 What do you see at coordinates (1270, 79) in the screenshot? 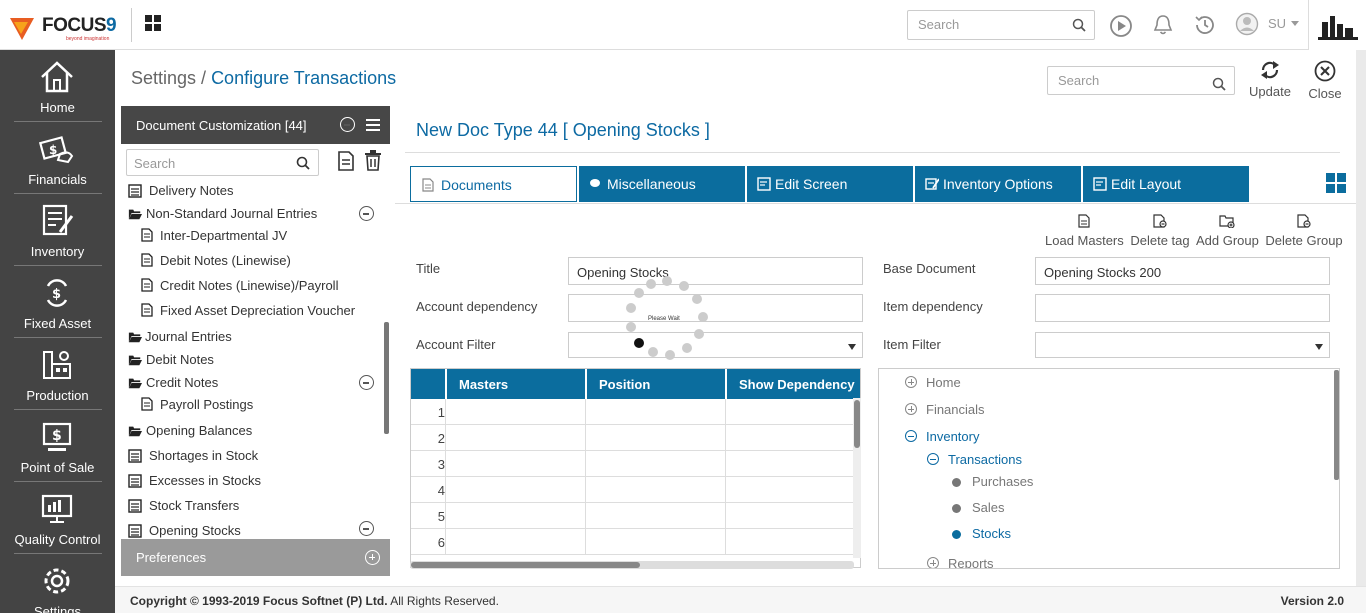
I see `update-button: Update` at bounding box center [1270, 79].